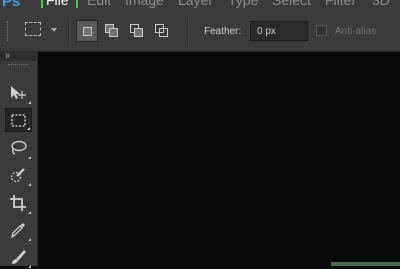  I want to click on move-tool-icon, so click(18, 92).